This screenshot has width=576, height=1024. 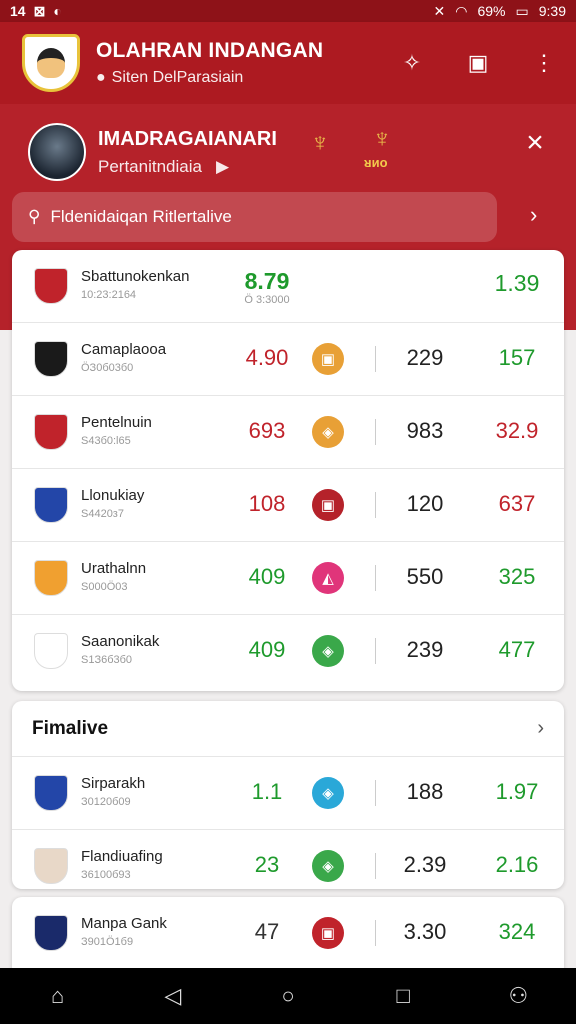 I want to click on team-name: Llonukiay, so click(x=113, y=495).